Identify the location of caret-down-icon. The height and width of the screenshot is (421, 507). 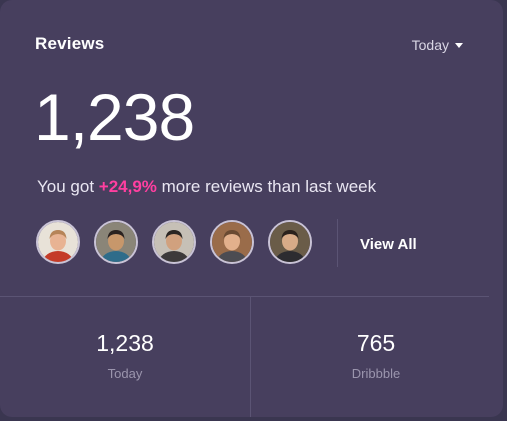
(459, 45).